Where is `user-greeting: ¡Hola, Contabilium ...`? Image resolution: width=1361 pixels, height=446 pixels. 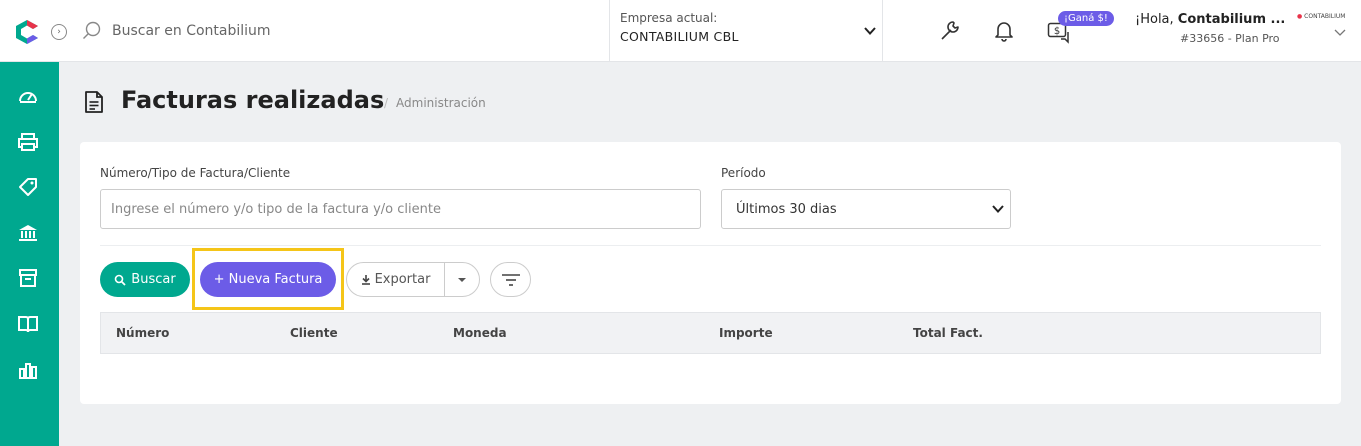 user-greeting: ¡Hola, Contabilium ... is located at coordinates (1210, 19).